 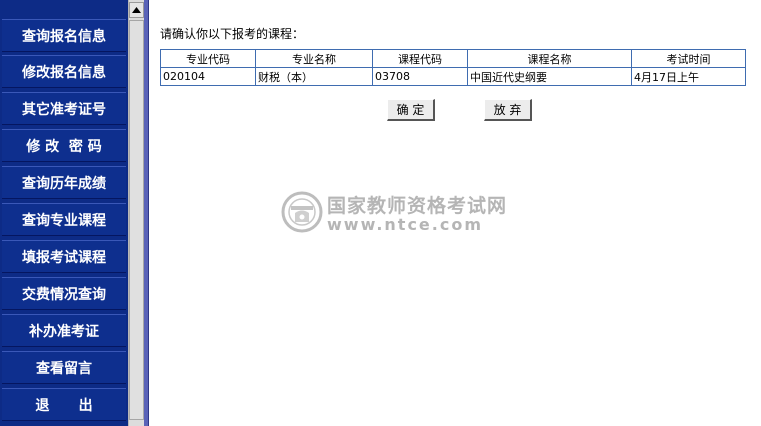 What do you see at coordinates (420, 76) in the screenshot?
I see `cell-course-code: 03708` at bounding box center [420, 76].